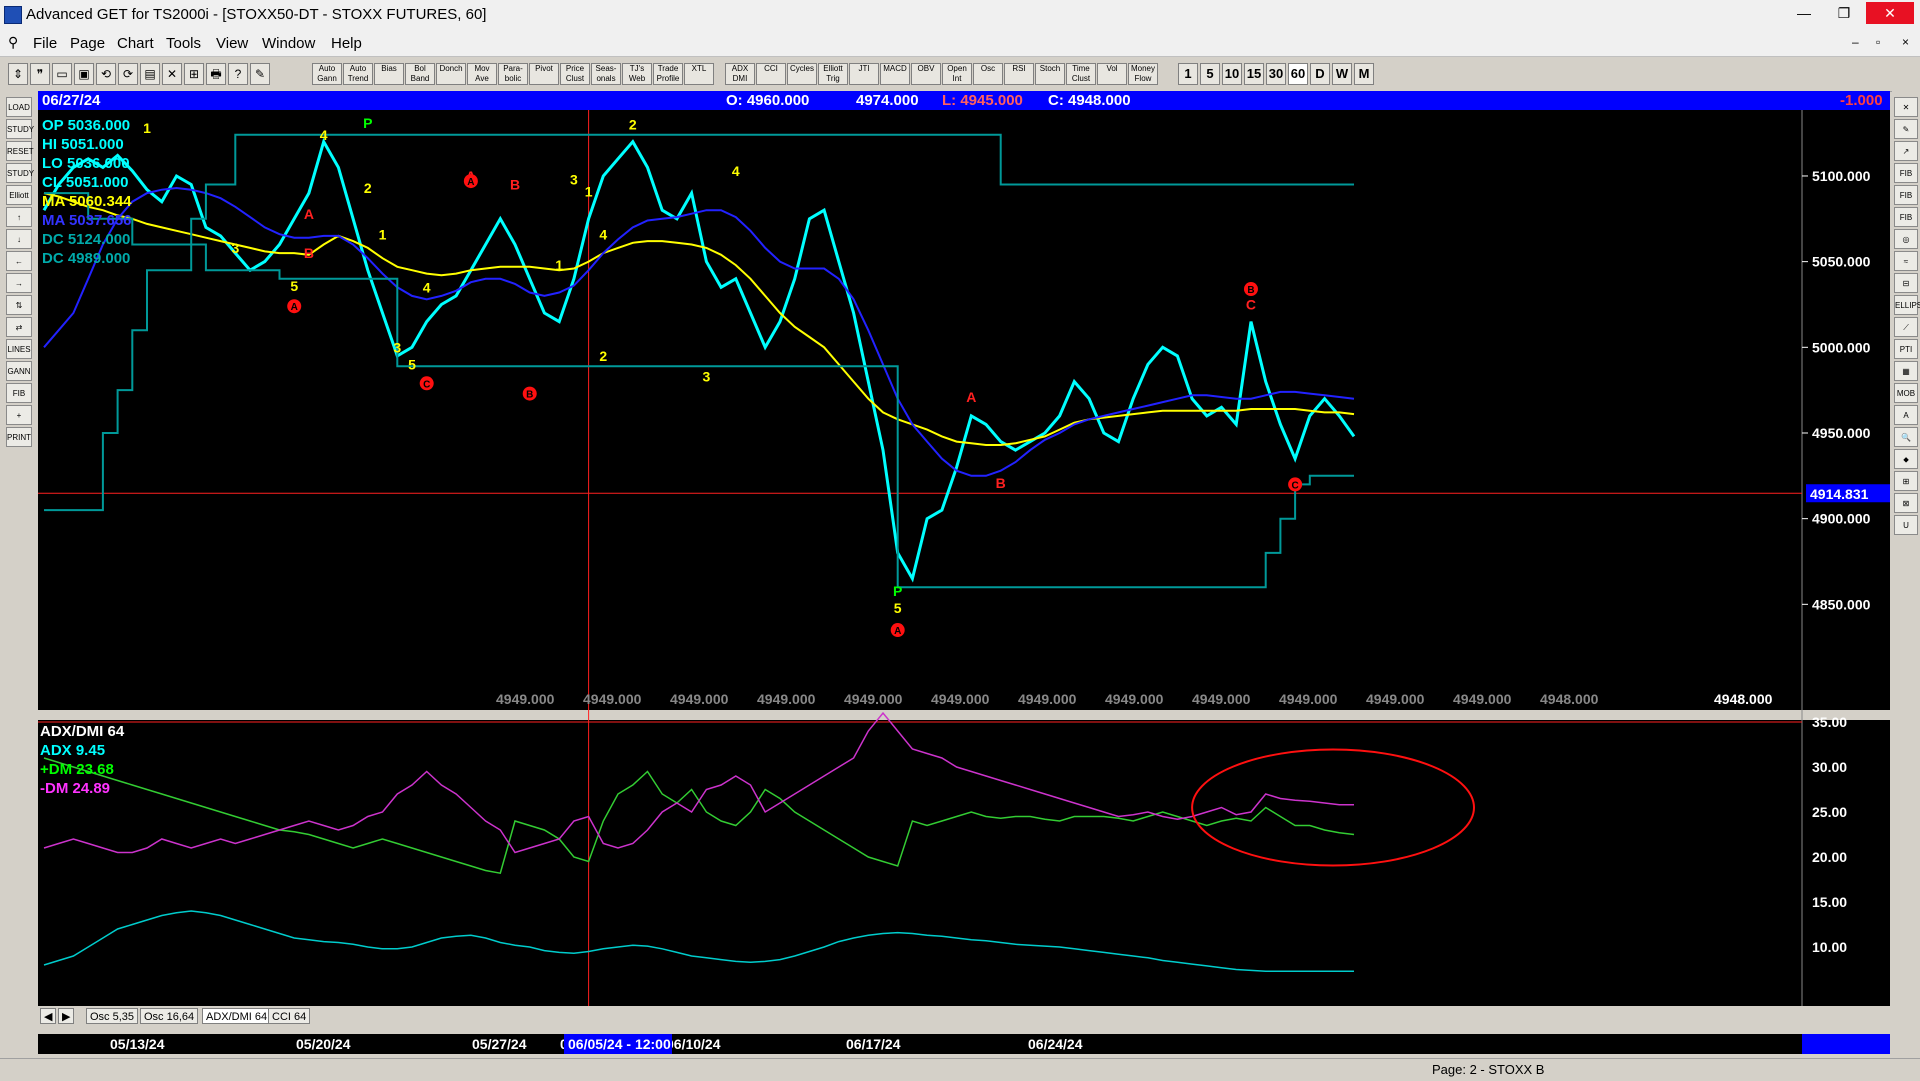 The image size is (1920, 1081). Describe the element at coordinates (926, 74) in the screenshot. I see `study-button-obv: OBV` at that location.